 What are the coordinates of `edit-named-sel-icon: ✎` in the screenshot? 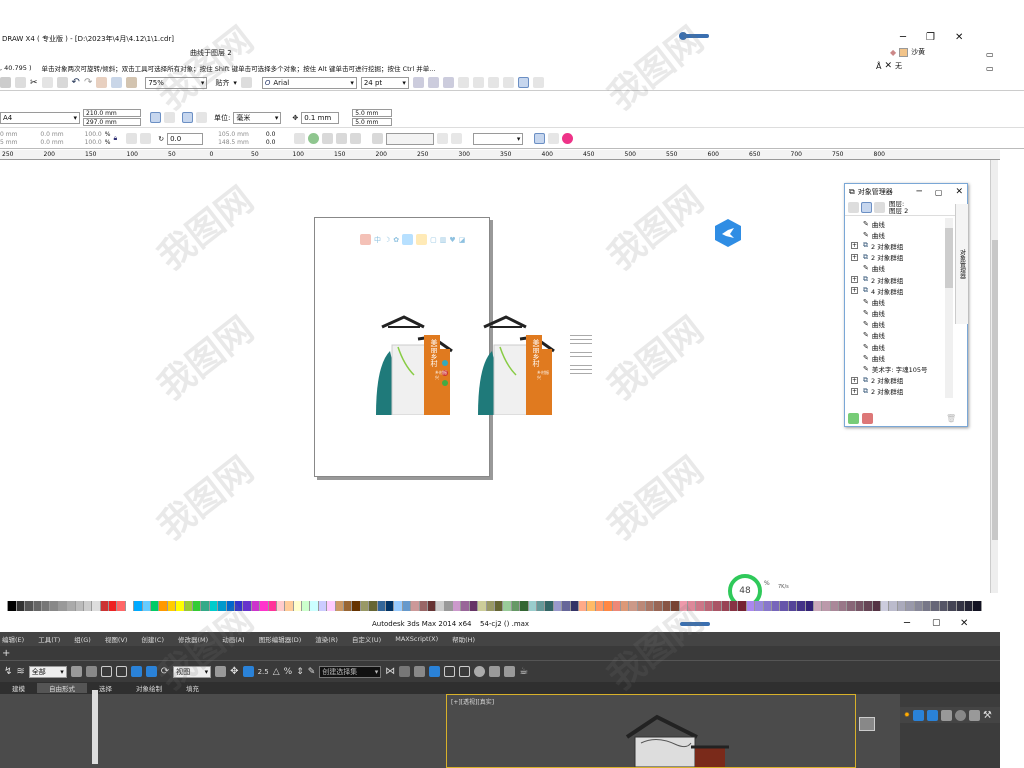 It's located at (312, 672).